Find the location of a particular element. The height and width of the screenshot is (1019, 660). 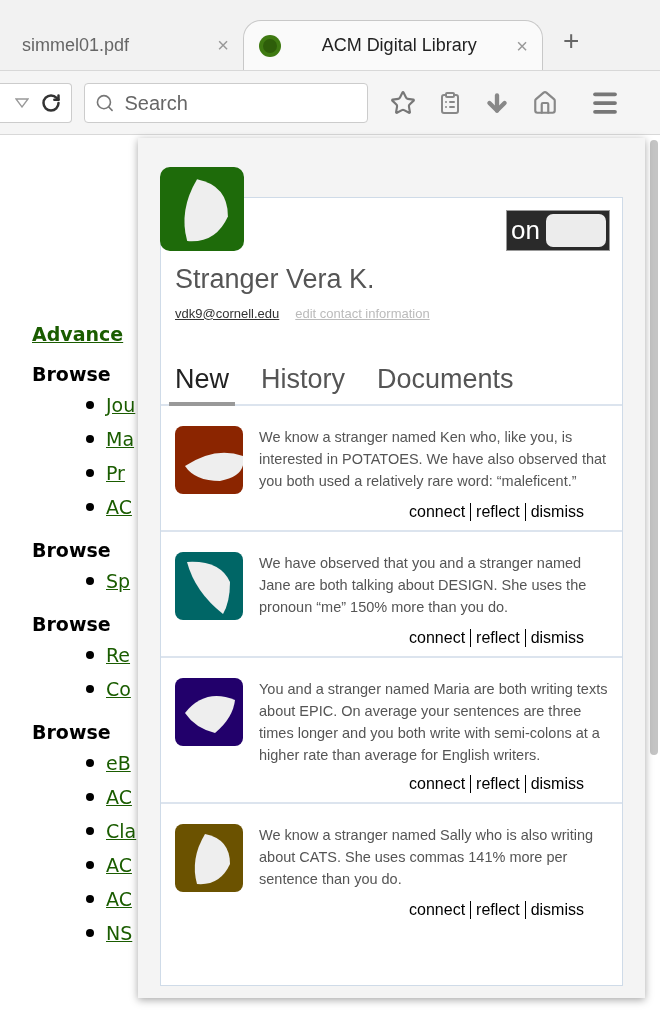

address-bar-end is located at coordinates (36, 102).